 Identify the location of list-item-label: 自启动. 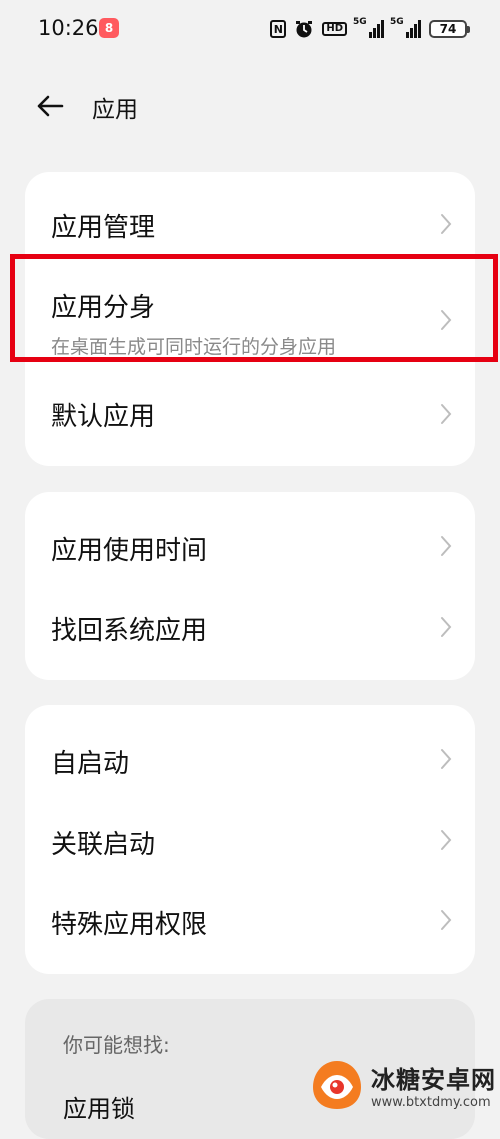
(90, 764).